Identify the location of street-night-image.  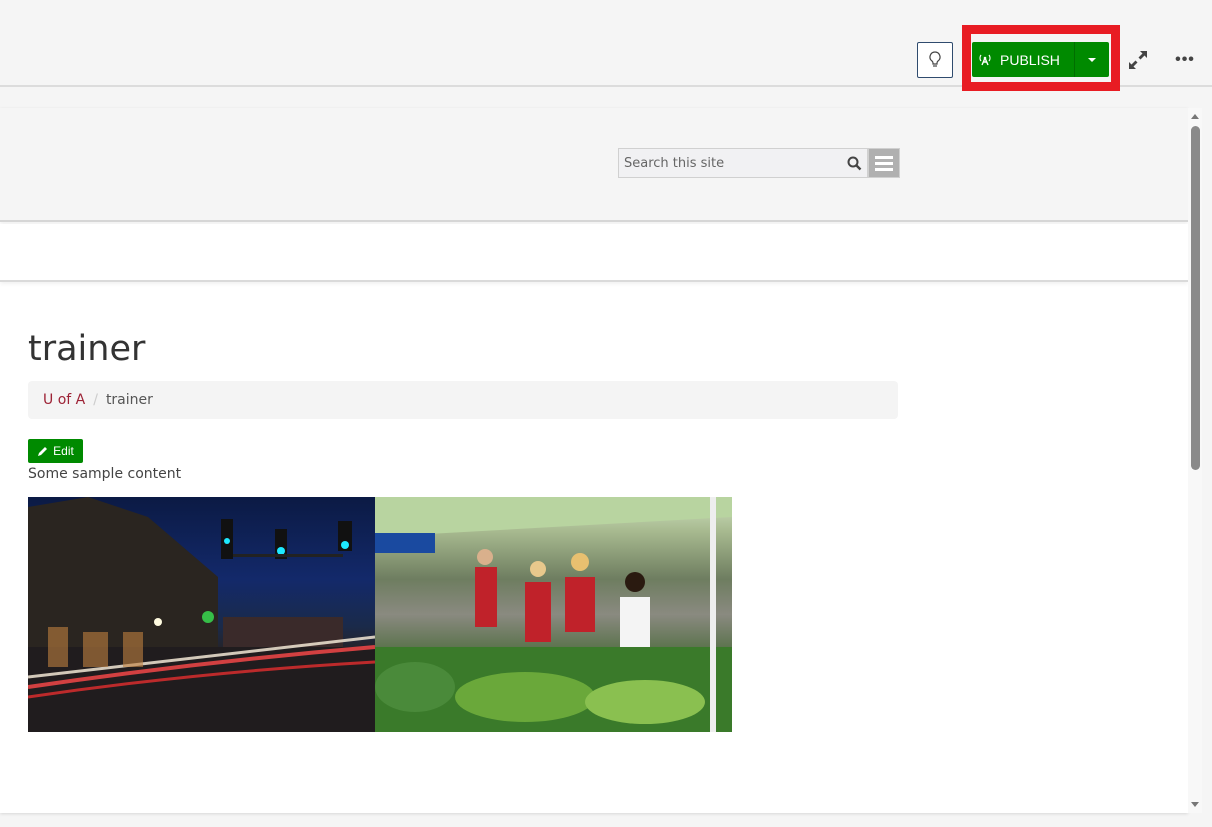
(201, 614).